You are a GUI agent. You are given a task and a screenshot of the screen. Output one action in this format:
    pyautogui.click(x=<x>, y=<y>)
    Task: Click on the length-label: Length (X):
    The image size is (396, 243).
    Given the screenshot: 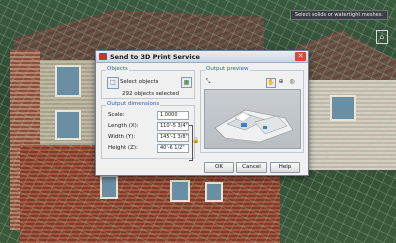 What is the action you would take?
    pyautogui.click(x=123, y=126)
    